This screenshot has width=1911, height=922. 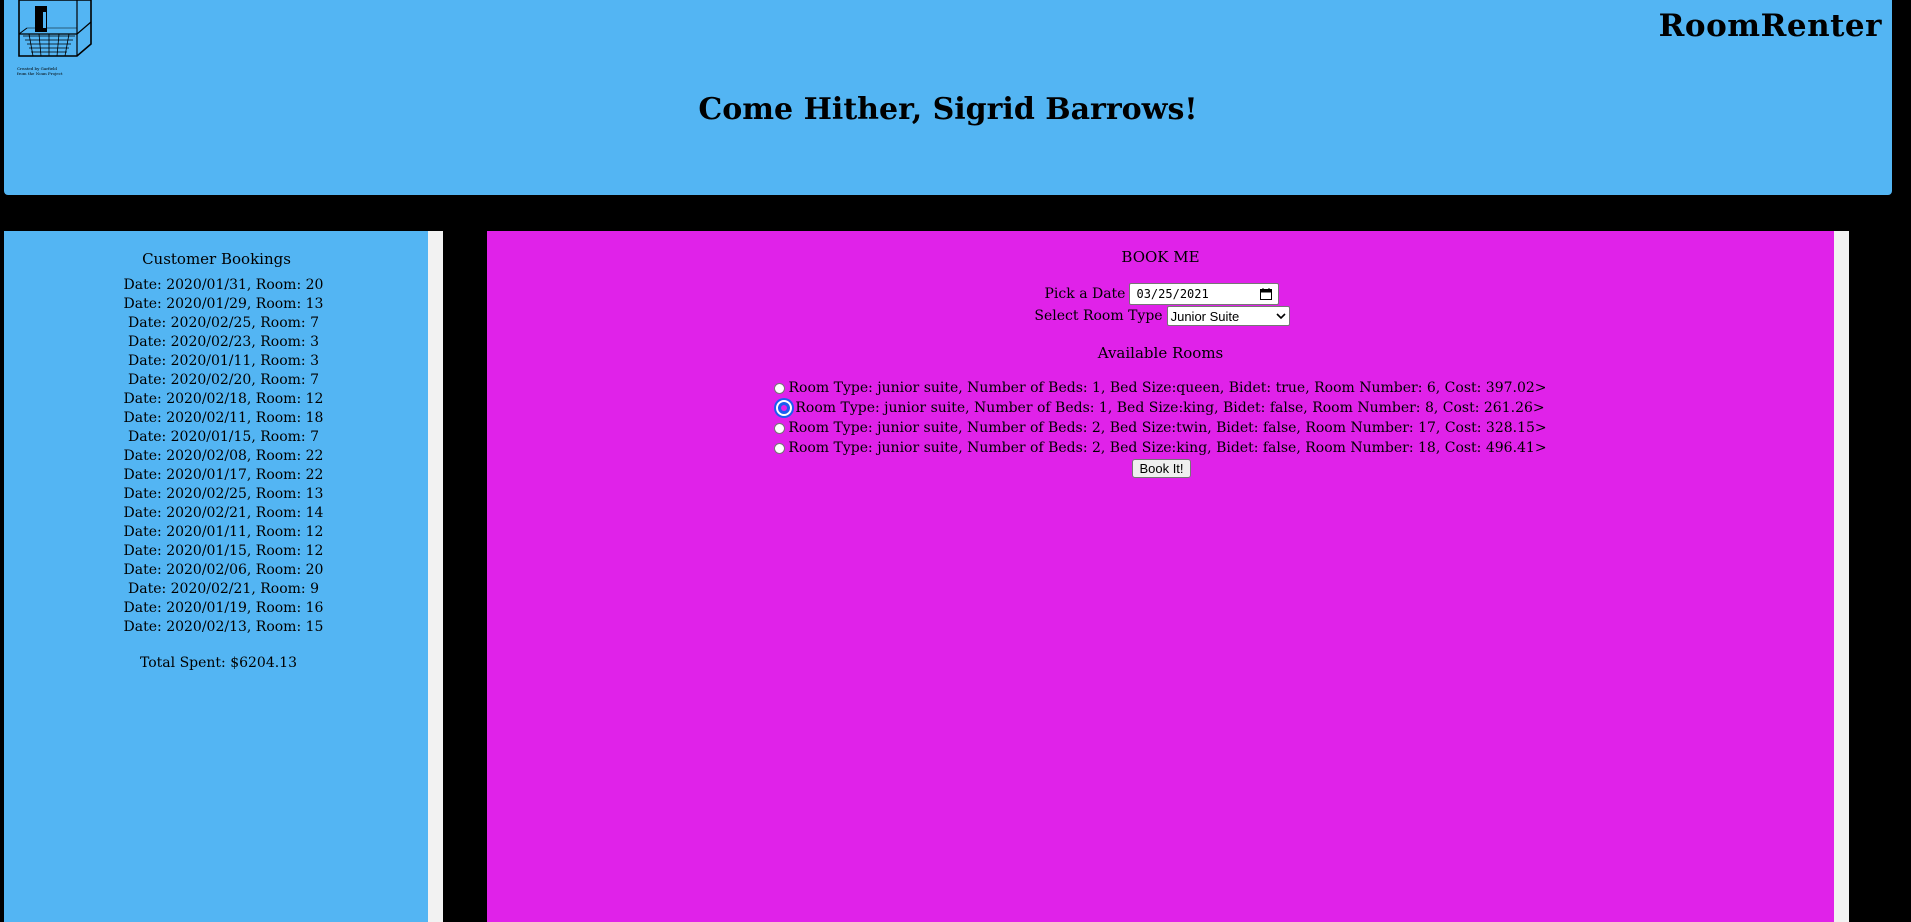 What do you see at coordinates (1770, 26) in the screenshot?
I see `brand-title: RoomRenter` at bounding box center [1770, 26].